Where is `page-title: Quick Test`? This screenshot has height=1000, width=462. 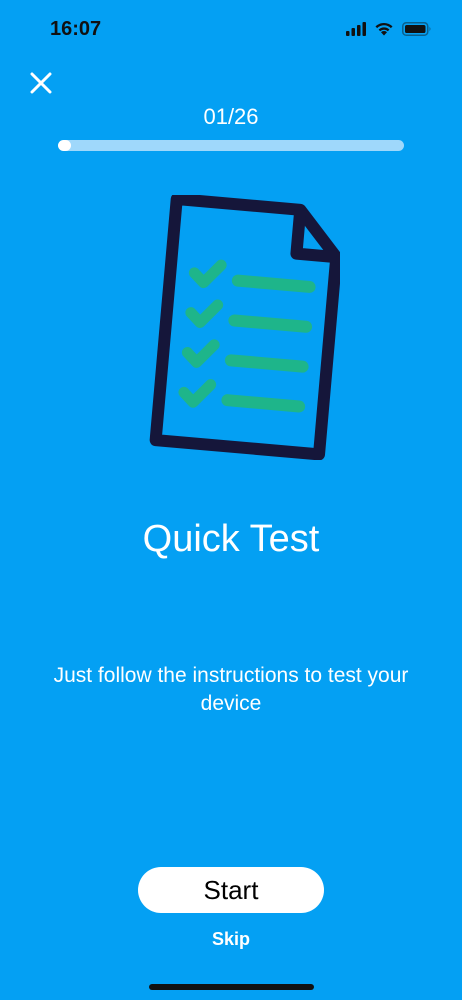
page-title: Quick Test is located at coordinates (231, 539).